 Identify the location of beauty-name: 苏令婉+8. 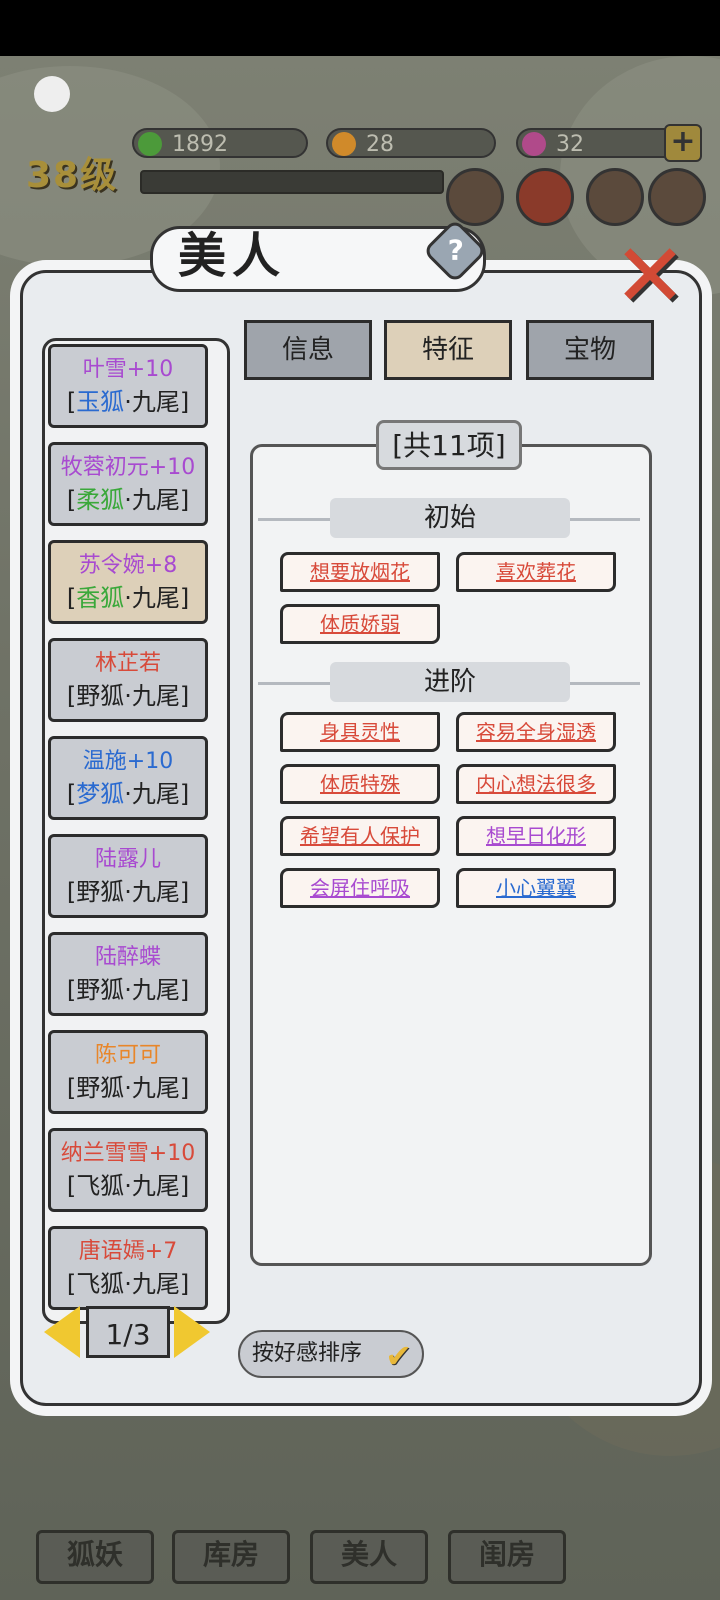
(128, 565).